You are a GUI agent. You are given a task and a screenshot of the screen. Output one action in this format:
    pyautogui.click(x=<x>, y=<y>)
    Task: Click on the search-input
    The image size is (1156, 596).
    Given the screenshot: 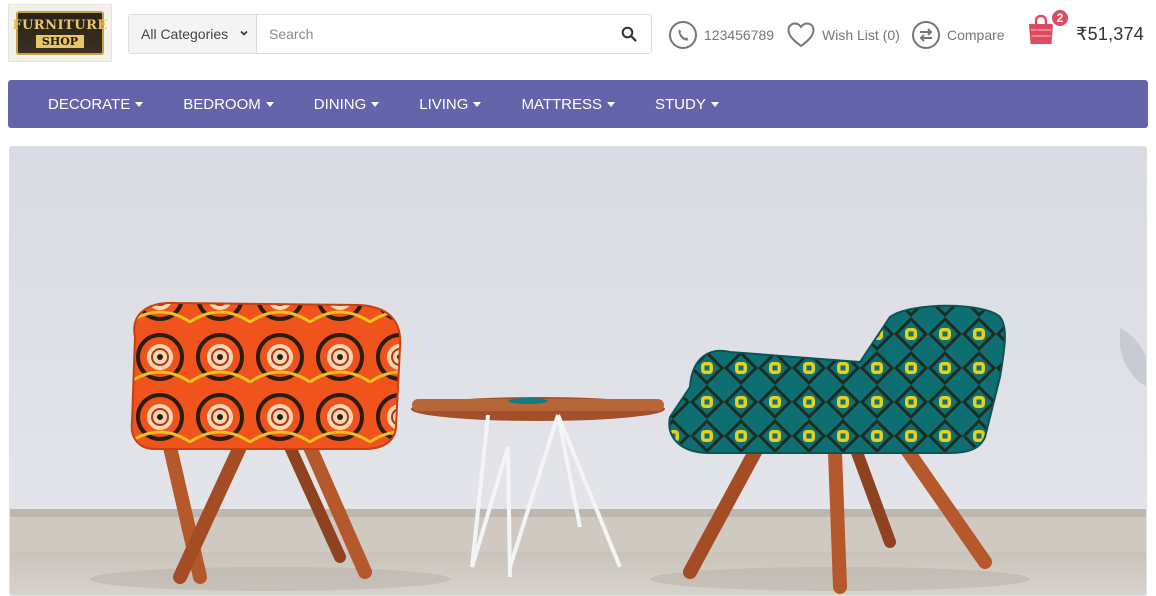 What is the action you would take?
    pyautogui.click(x=432, y=34)
    